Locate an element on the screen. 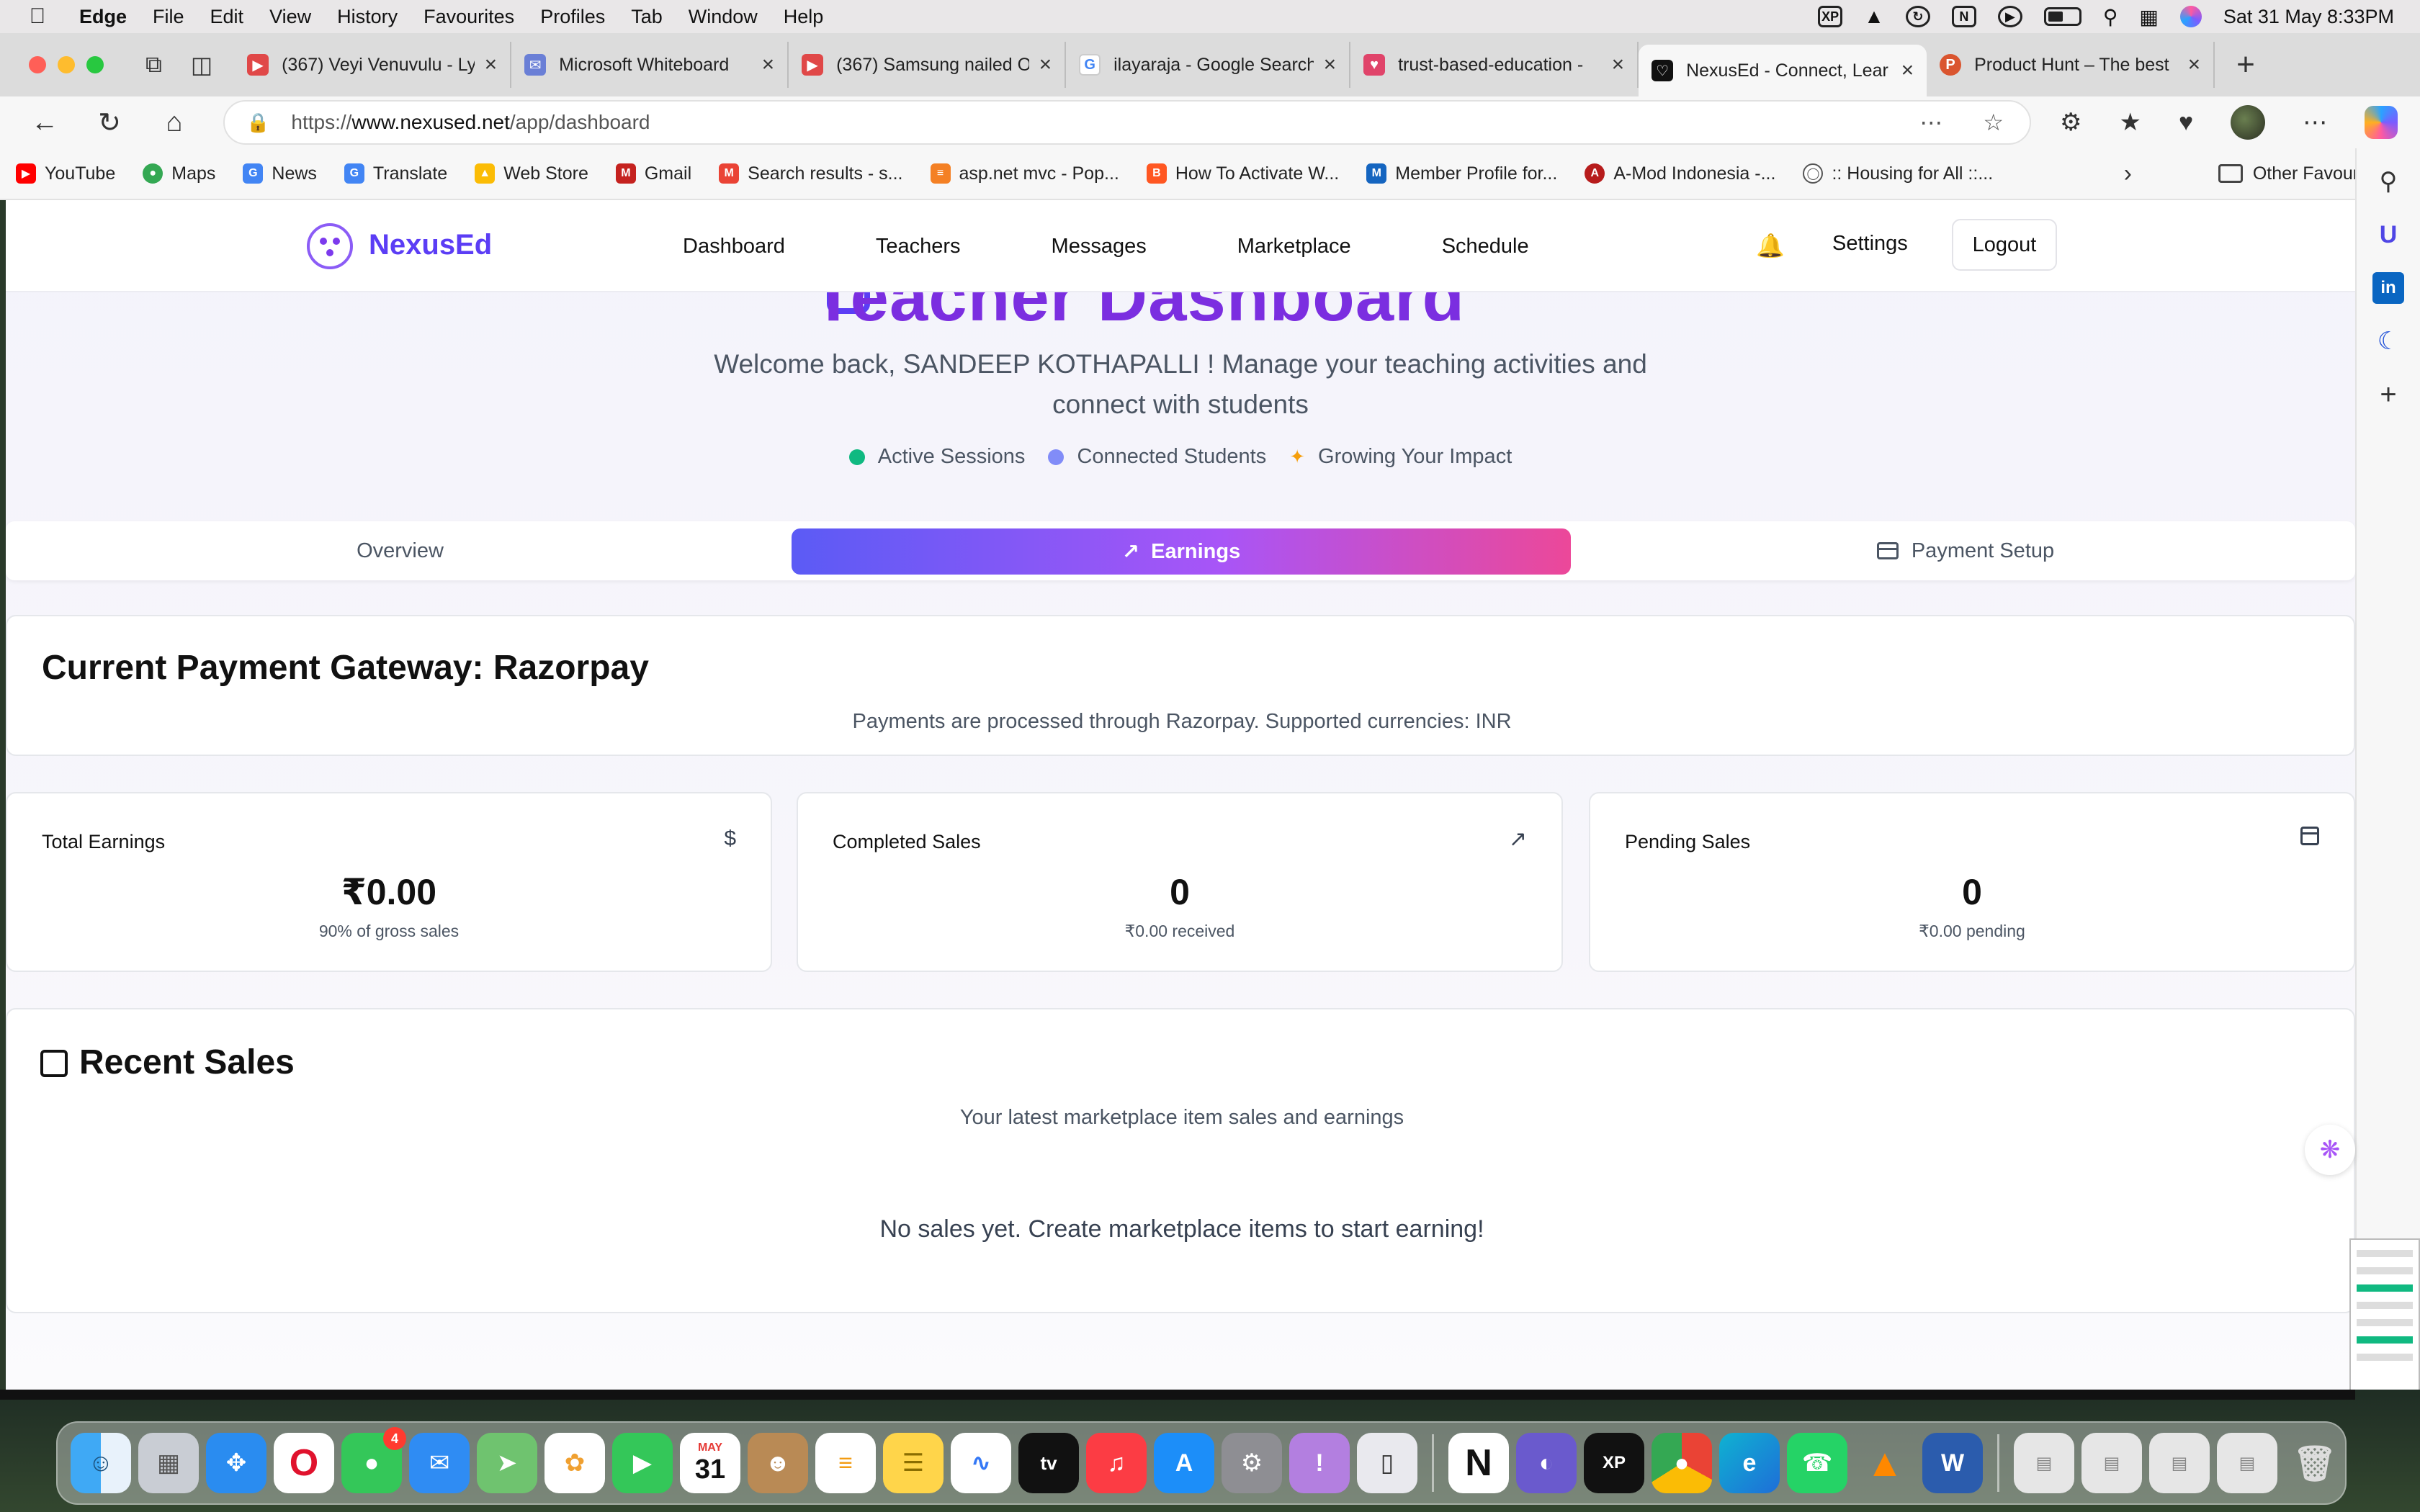 This screenshot has width=2420, height=1512. siri-icon is located at coordinates (2190, 16).